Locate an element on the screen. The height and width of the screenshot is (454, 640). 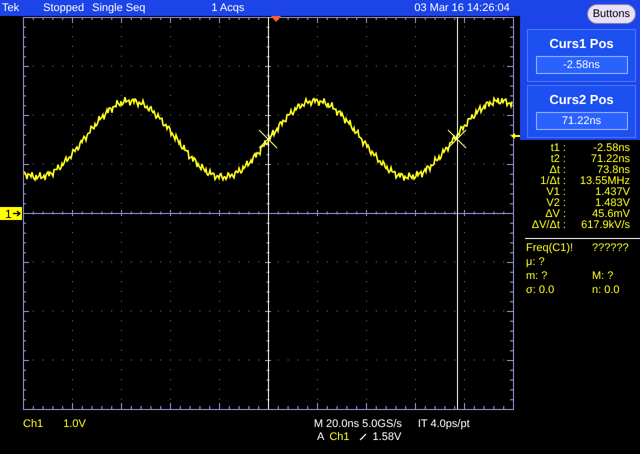
cursor-panel: Curs1 Pos -2.58ns is located at coordinates (581, 55).